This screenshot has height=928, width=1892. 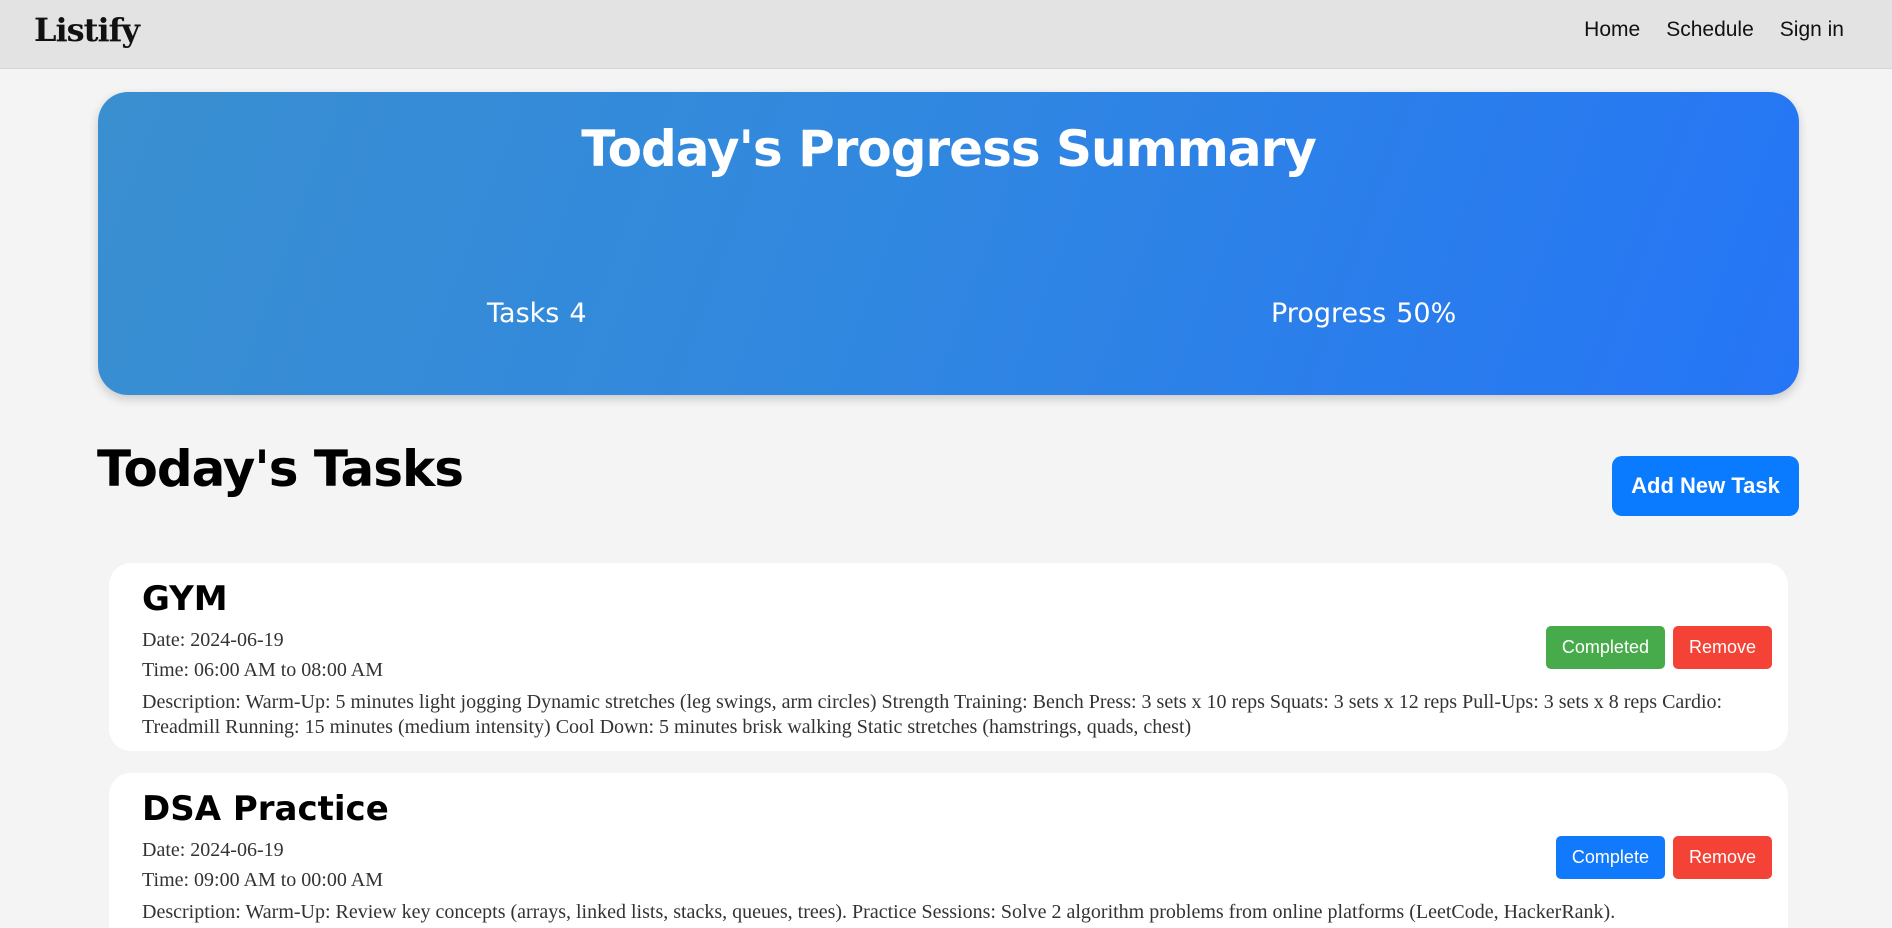 I want to click on nav-links: Home Schedule Sign in, so click(x=1714, y=30).